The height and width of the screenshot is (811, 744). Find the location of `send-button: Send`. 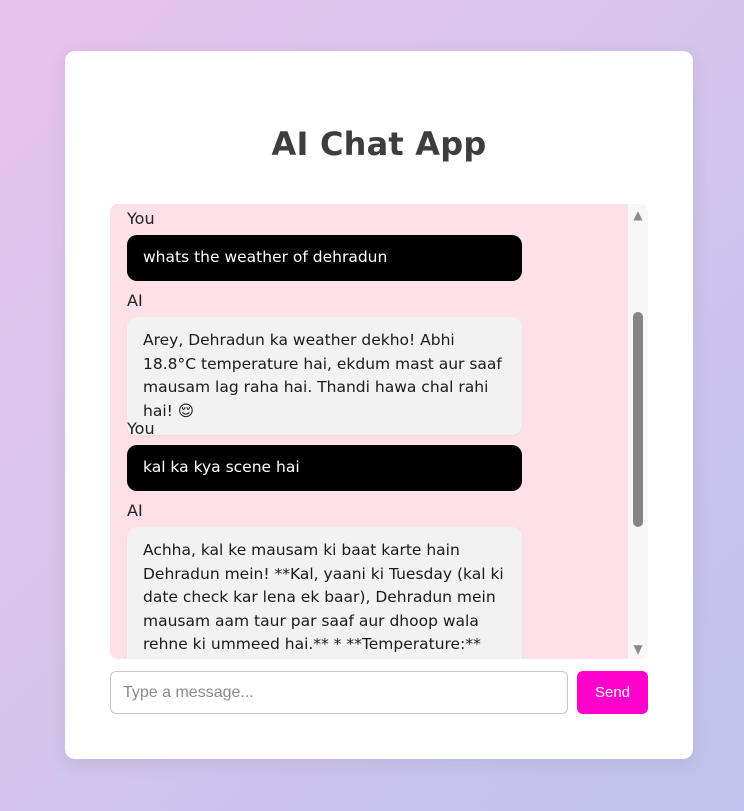

send-button: Send is located at coordinates (612, 692).